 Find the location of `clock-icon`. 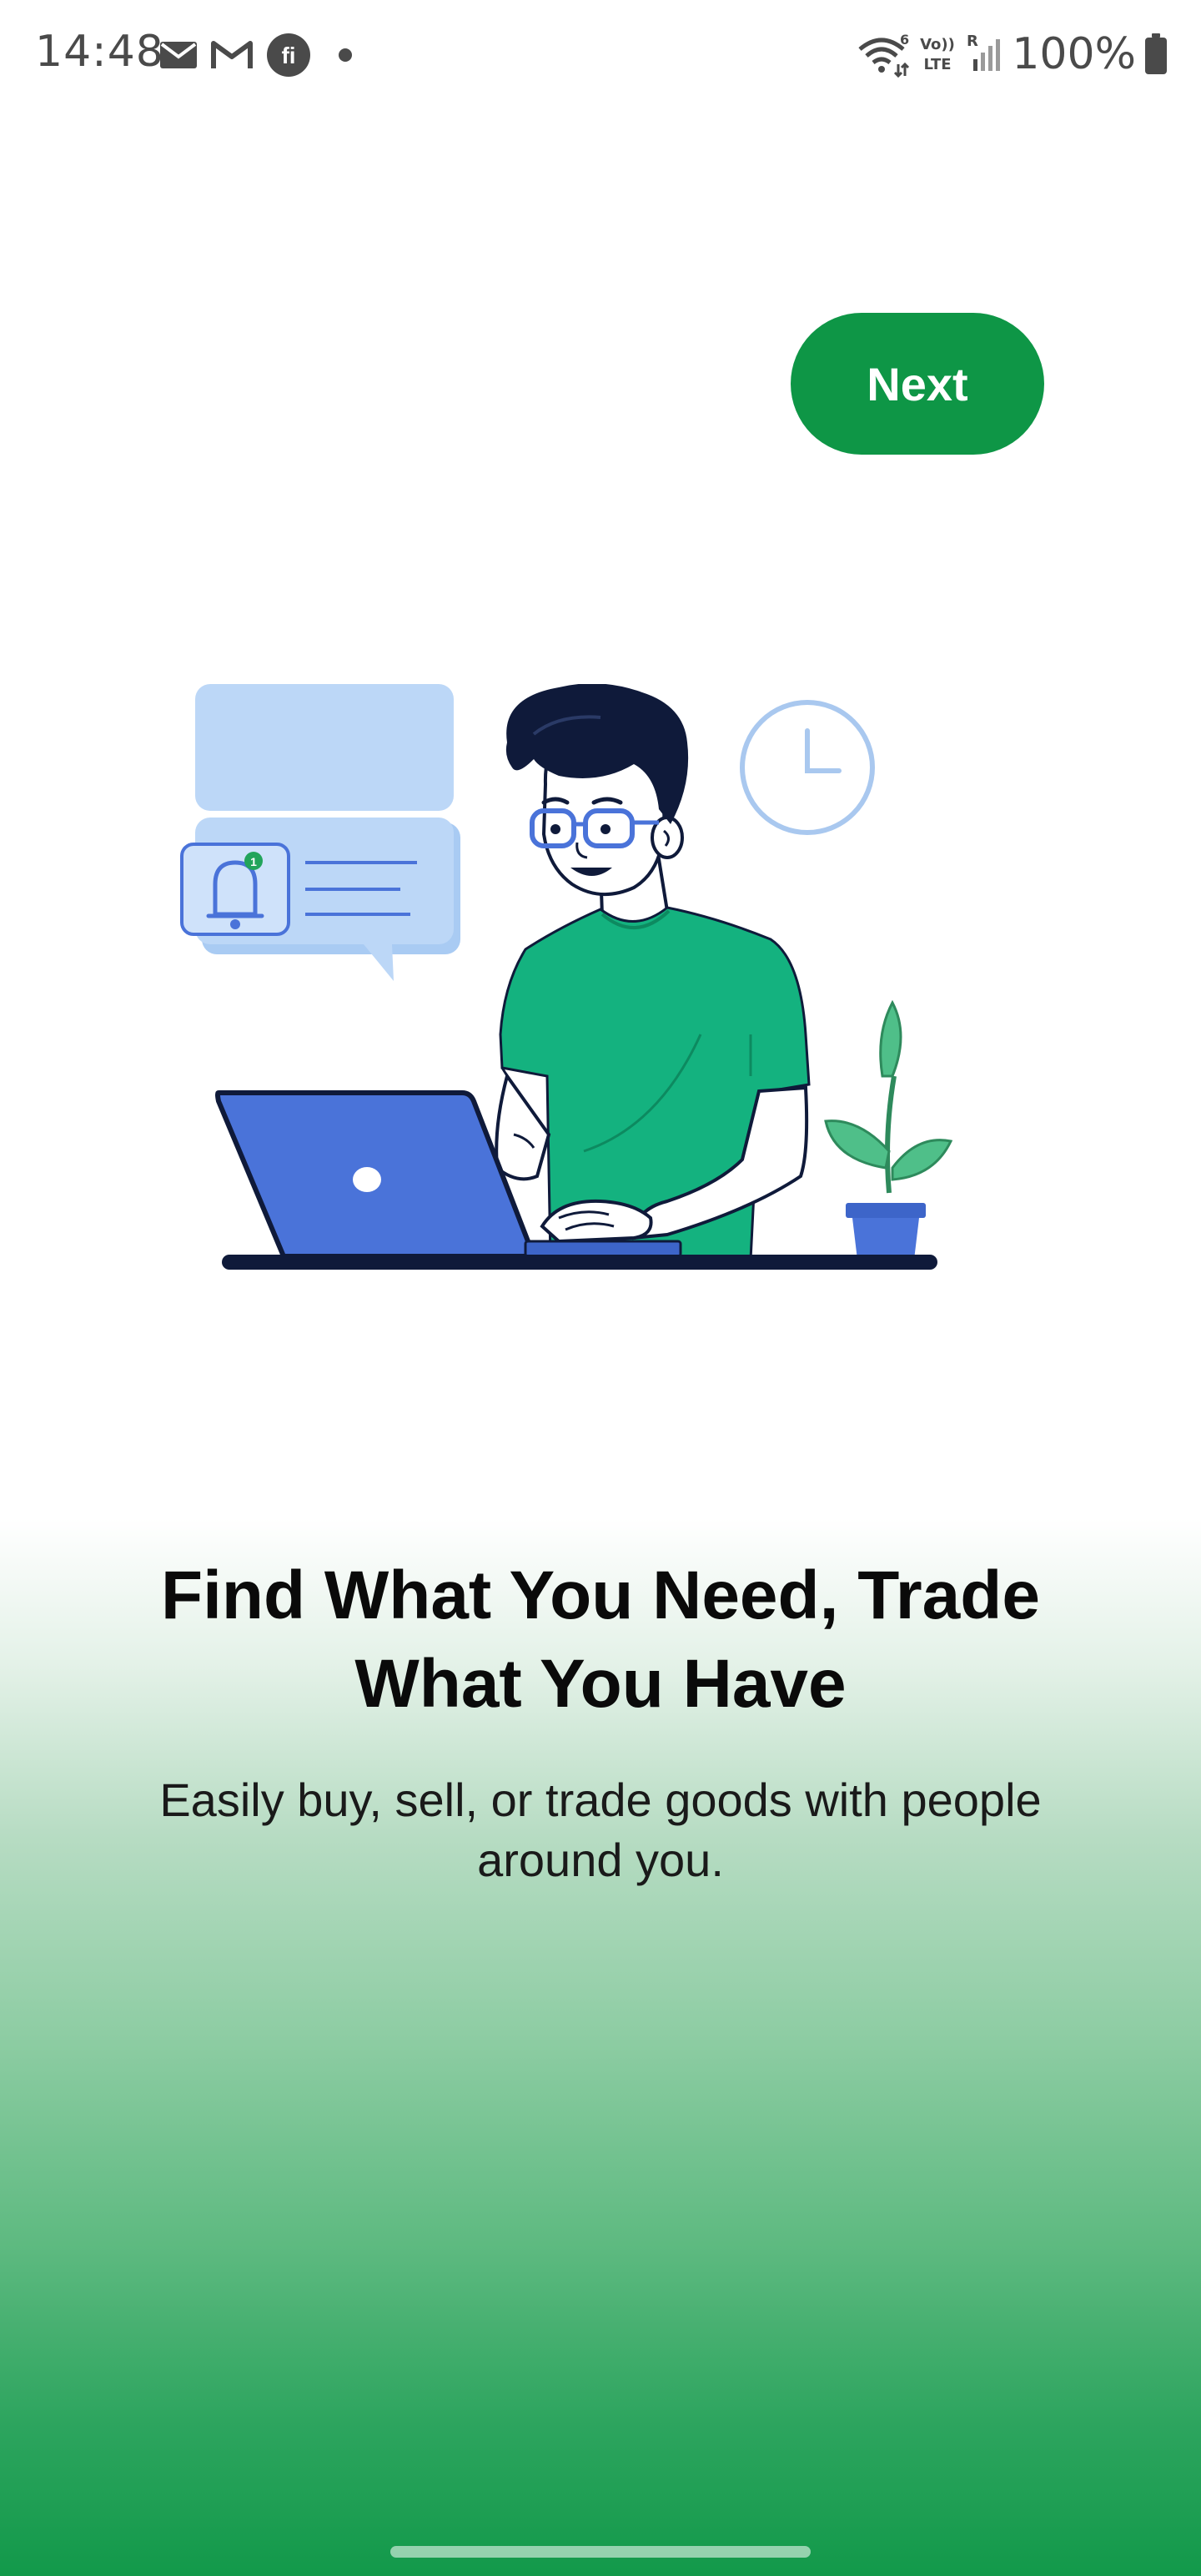

clock-icon is located at coordinates (808, 767).